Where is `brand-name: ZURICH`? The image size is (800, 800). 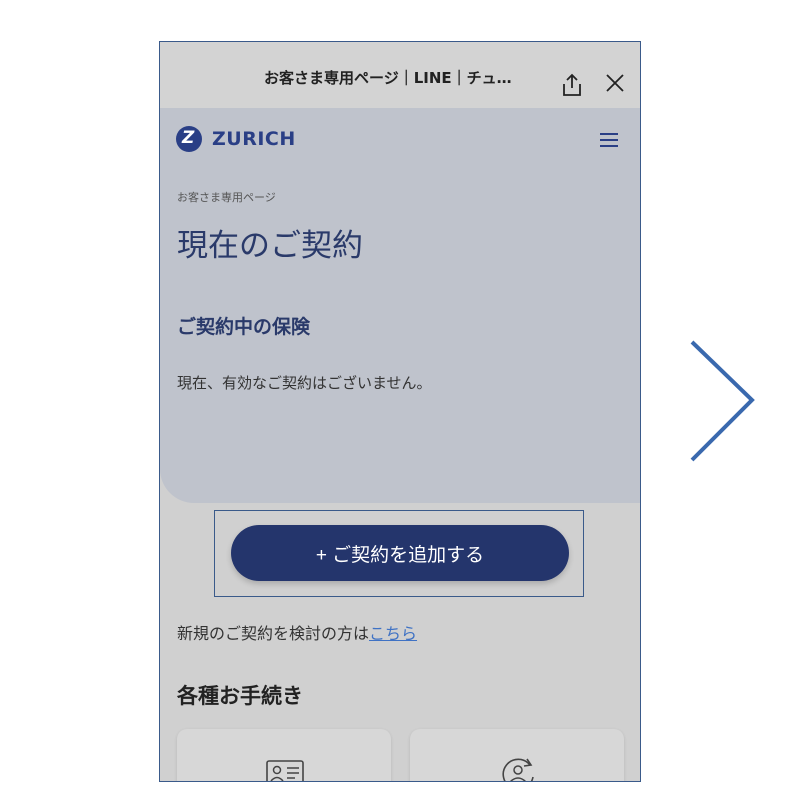
brand-name: ZURICH is located at coordinates (254, 139).